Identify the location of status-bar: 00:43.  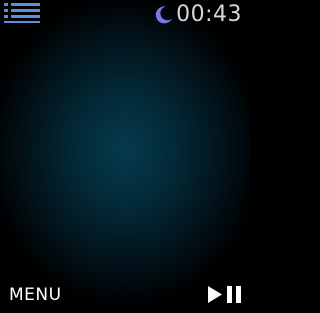
(197, 15).